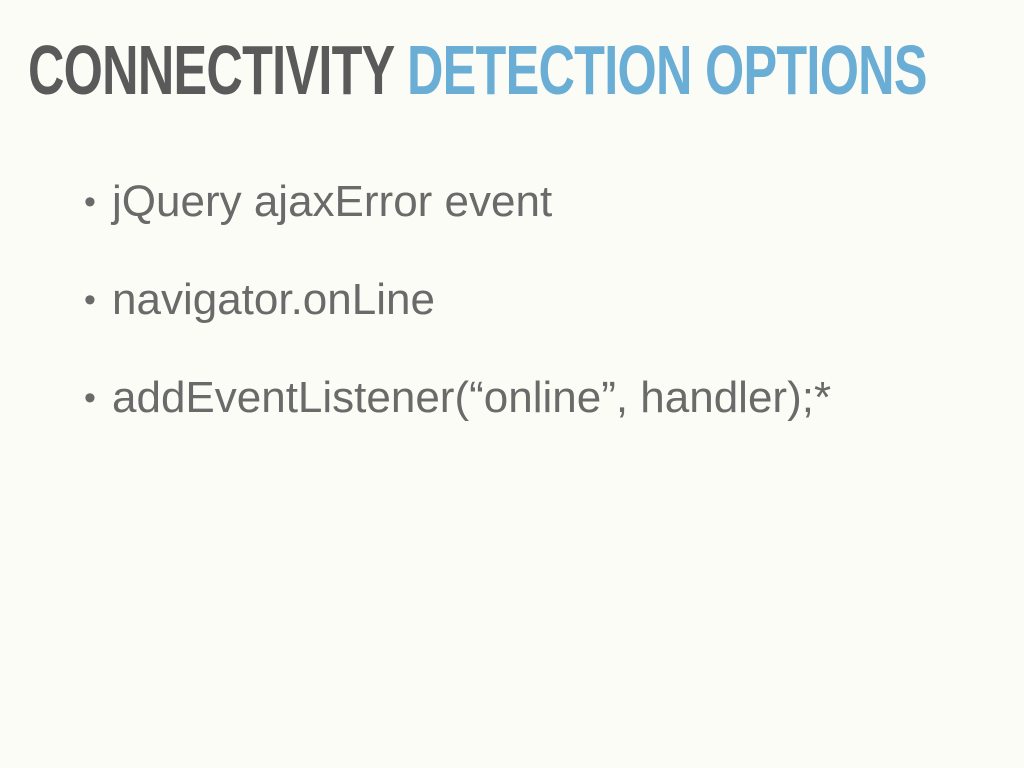 The image size is (1024, 768). What do you see at coordinates (667, 70) in the screenshot?
I see `title-part-accent: DETECTION OPTIONS` at bounding box center [667, 70].